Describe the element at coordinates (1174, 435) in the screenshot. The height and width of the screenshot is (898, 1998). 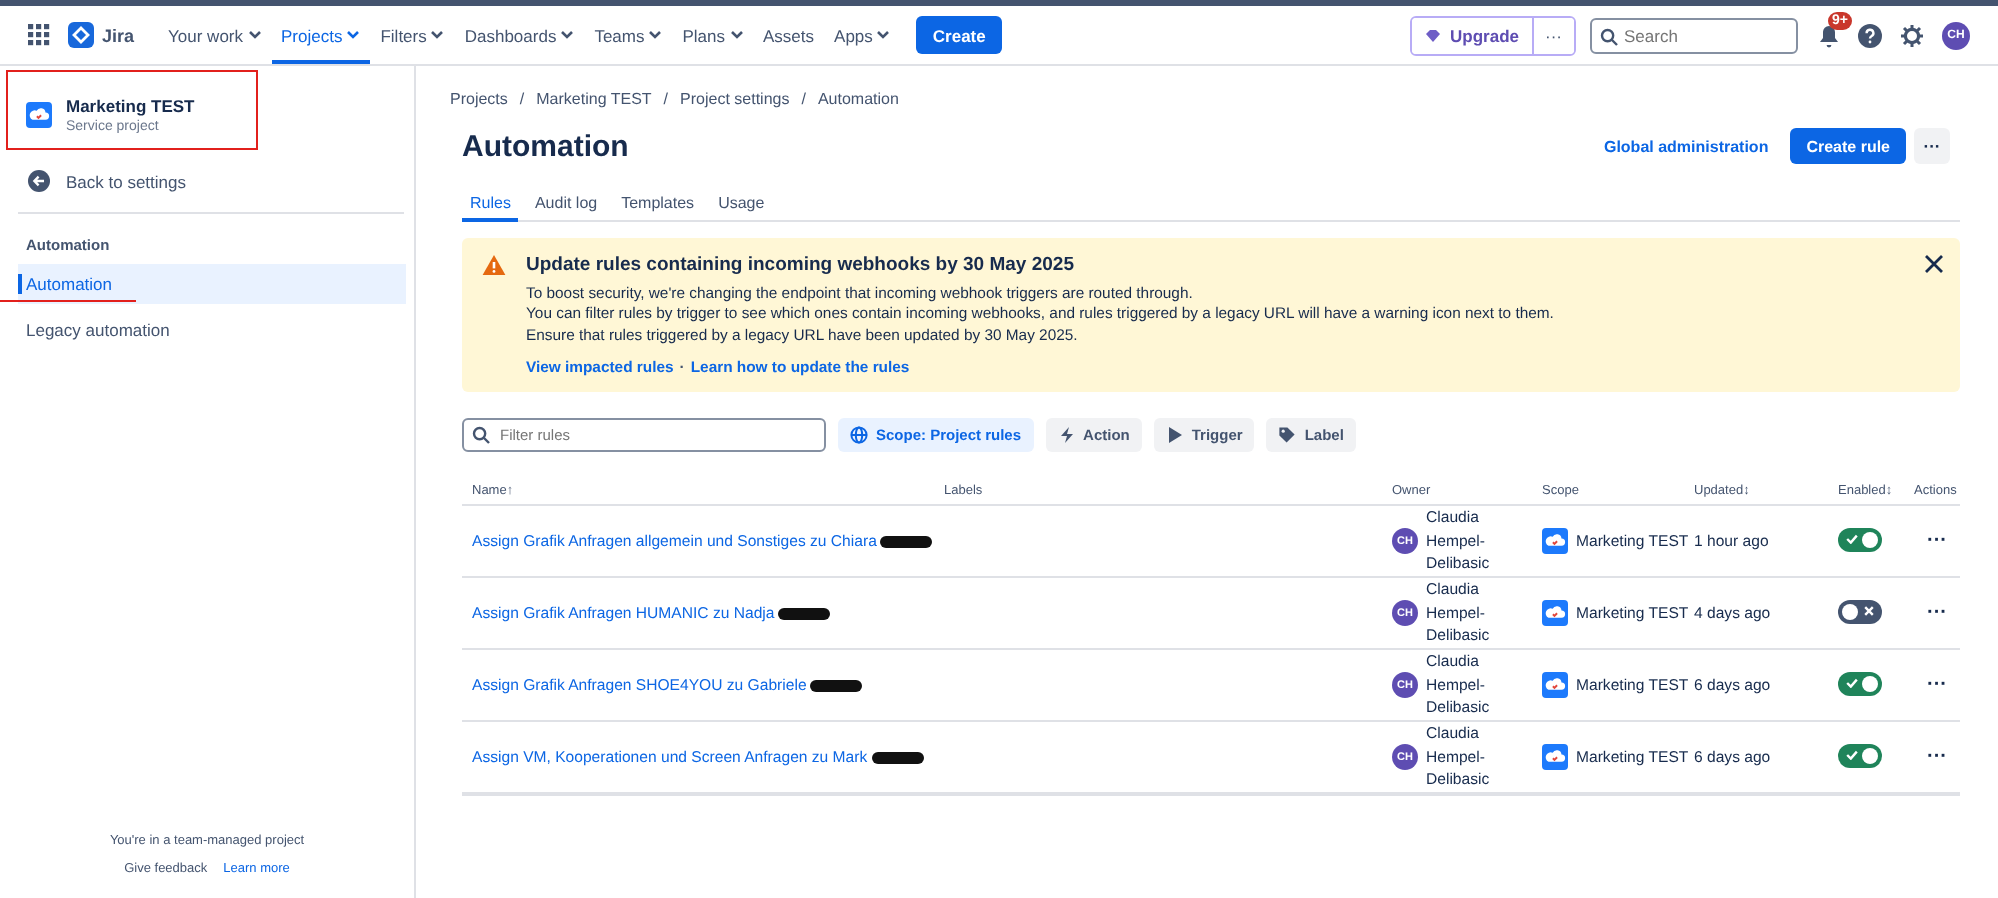
I see `play-icon` at that location.